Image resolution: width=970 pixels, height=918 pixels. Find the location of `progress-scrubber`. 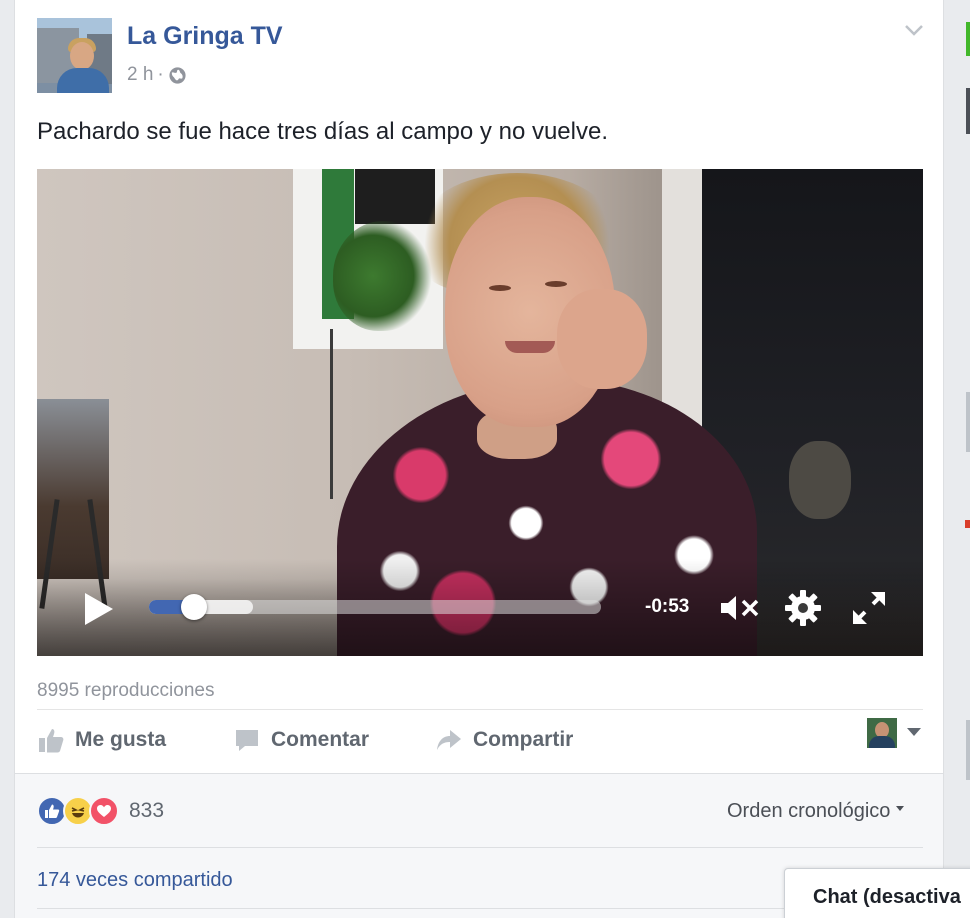

progress-scrubber is located at coordinates (194, 607).